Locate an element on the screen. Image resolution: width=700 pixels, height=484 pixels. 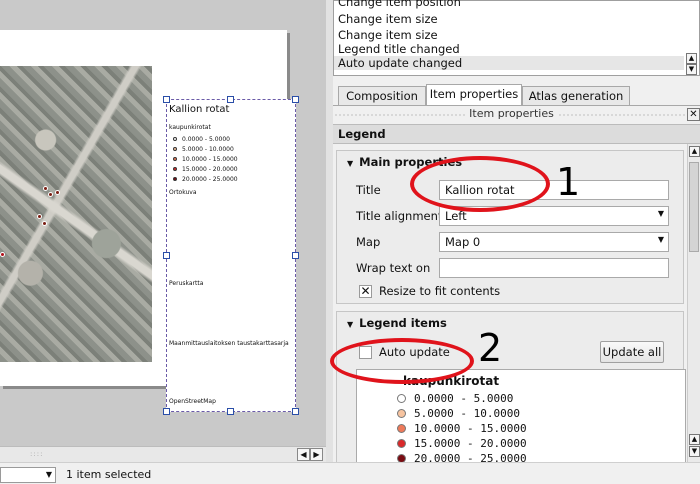
map-select-value: Map 0 is located at coordinates (463, 242).